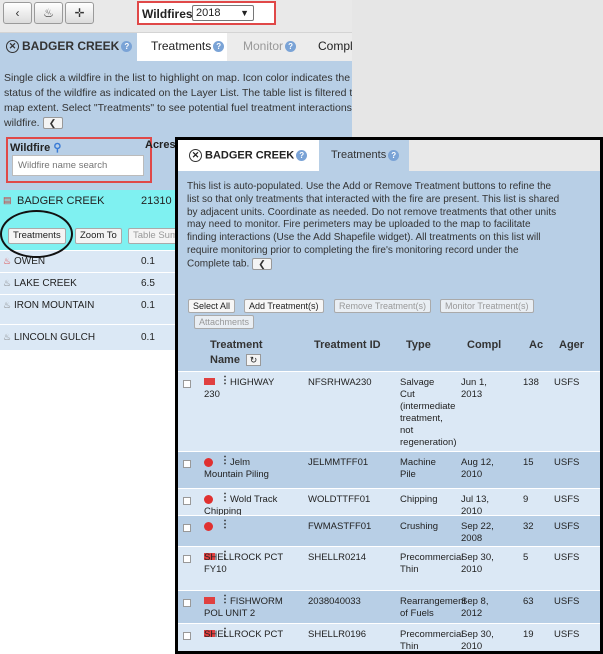 Image resolution: width=603 pixels, height=654 pixels. Describe the element at coordinates (236, 468) in the screenshot. I see `treatment-name: Jelm Mountain Piling` at that location.